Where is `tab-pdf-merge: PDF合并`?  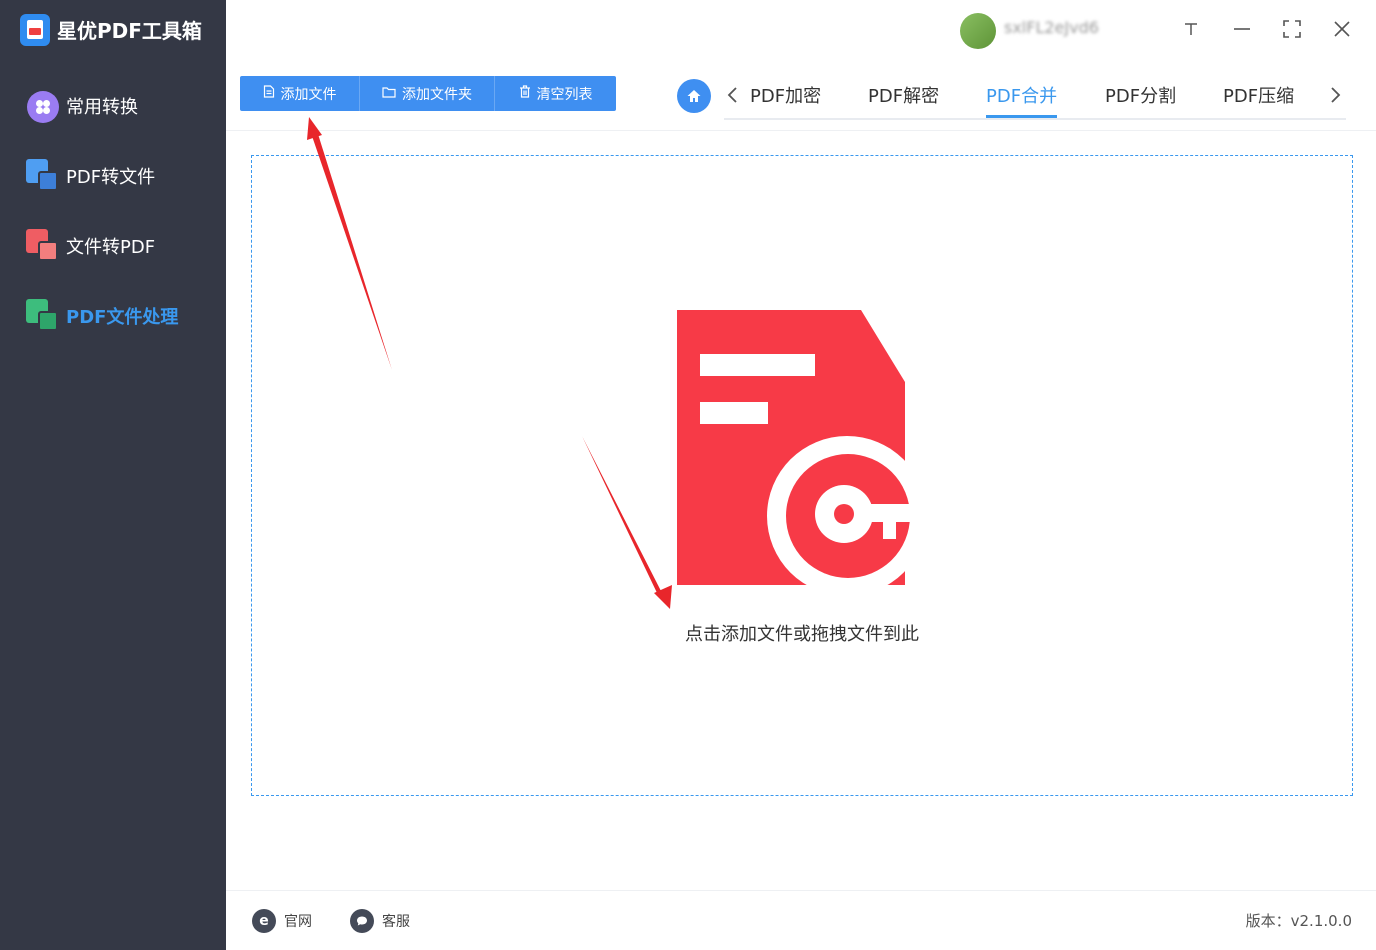 tab-pdf-merge: PDF合并 is located at coordinates (1022, 100).